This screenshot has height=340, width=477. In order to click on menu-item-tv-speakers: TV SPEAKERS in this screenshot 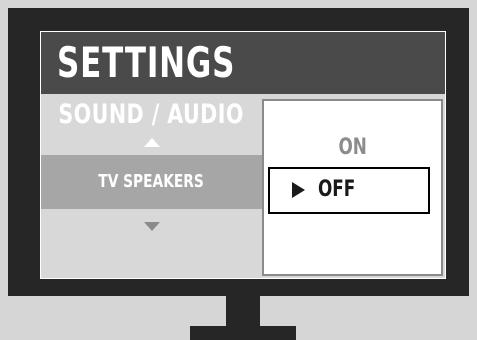, I will do `click(151, 182)`.